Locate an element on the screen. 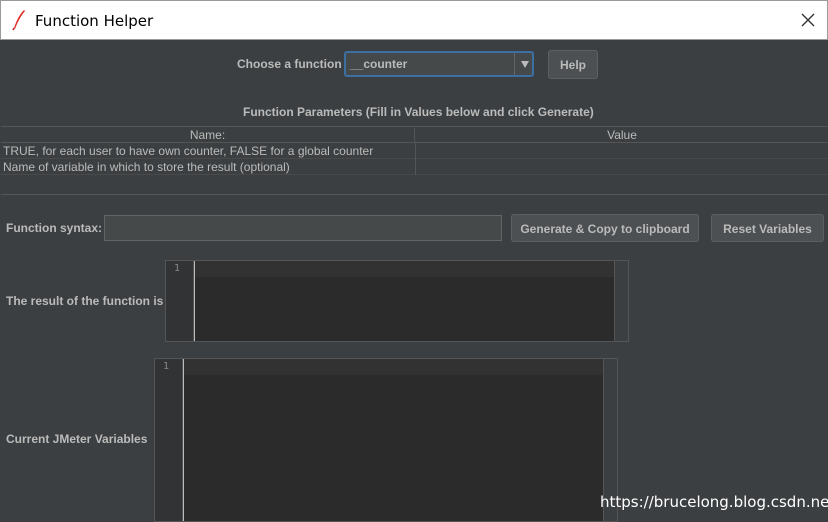 This screenshot has width=828, height=522. close-button is located at coordinates (809, 20).